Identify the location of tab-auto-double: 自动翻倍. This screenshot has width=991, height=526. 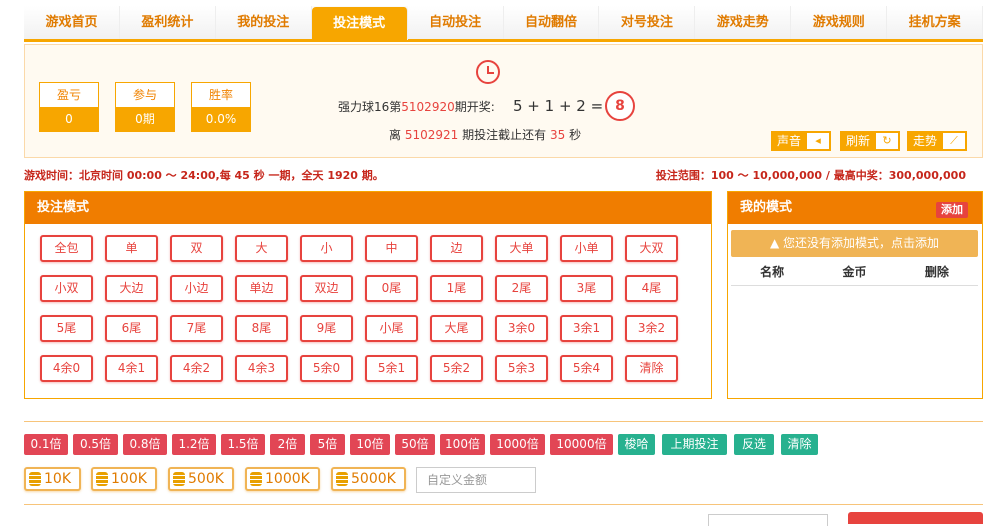
(551, 22).